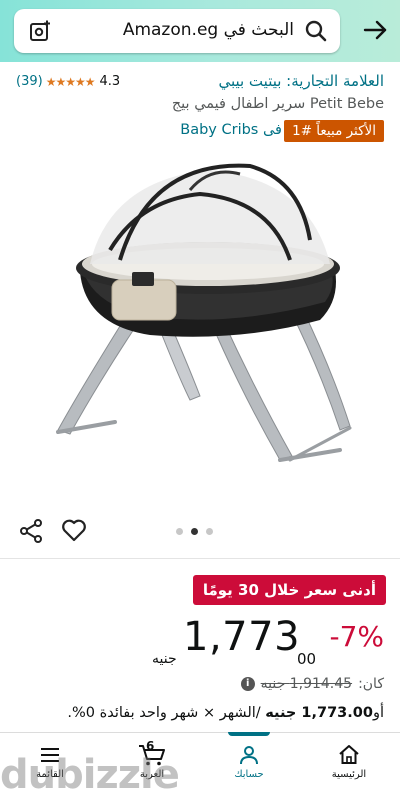  What do you see at coordinates (378, 713) in the screenshot?
I see `installment-prefix: أو` at bounding box center [378, 713].